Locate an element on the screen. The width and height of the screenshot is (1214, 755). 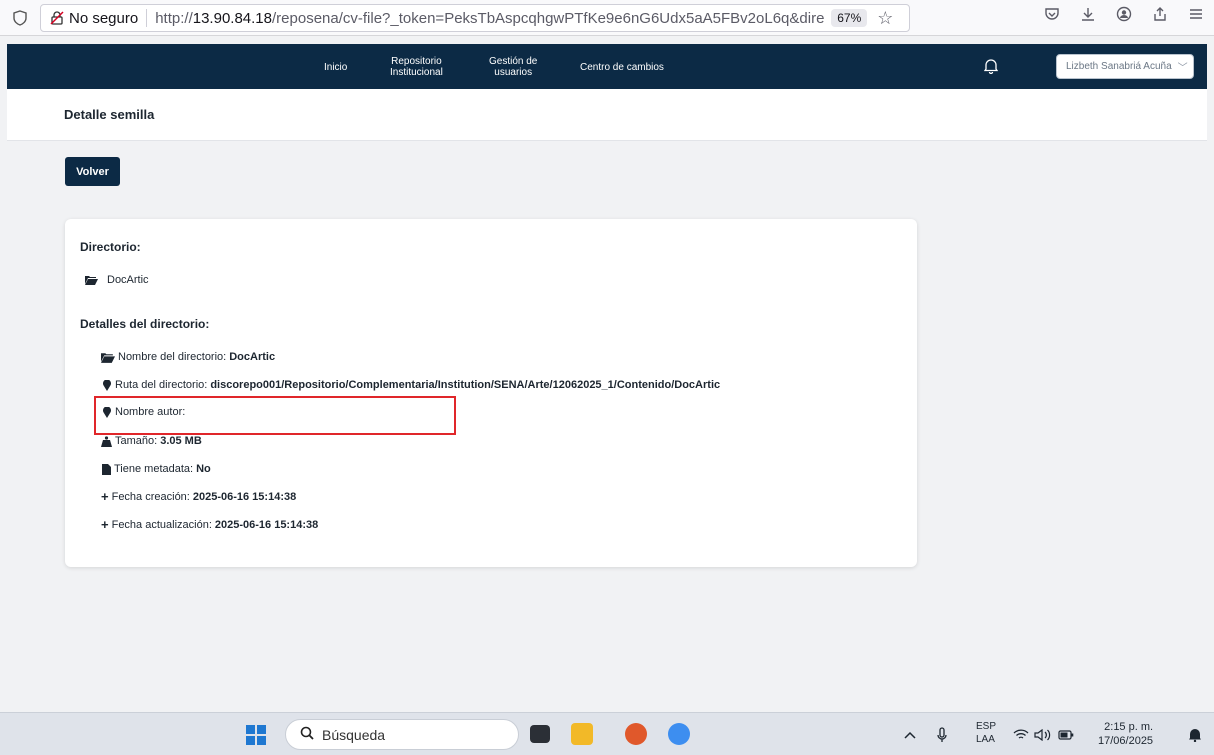
wifi-icon is located at coordinates (1021, 734).